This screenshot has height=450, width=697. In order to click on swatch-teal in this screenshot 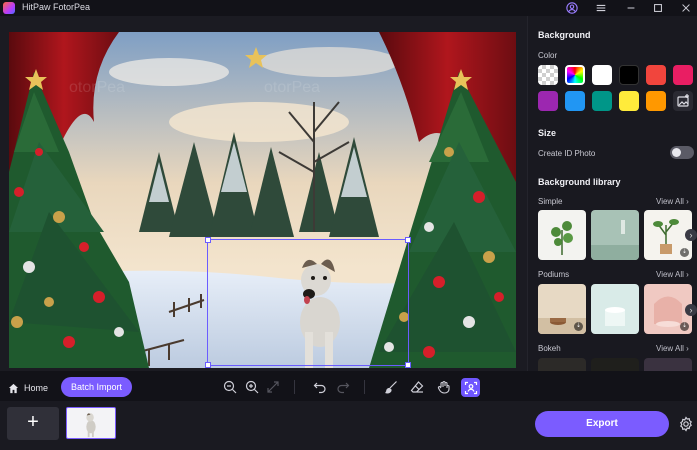, I will do `click(602, 101)`.